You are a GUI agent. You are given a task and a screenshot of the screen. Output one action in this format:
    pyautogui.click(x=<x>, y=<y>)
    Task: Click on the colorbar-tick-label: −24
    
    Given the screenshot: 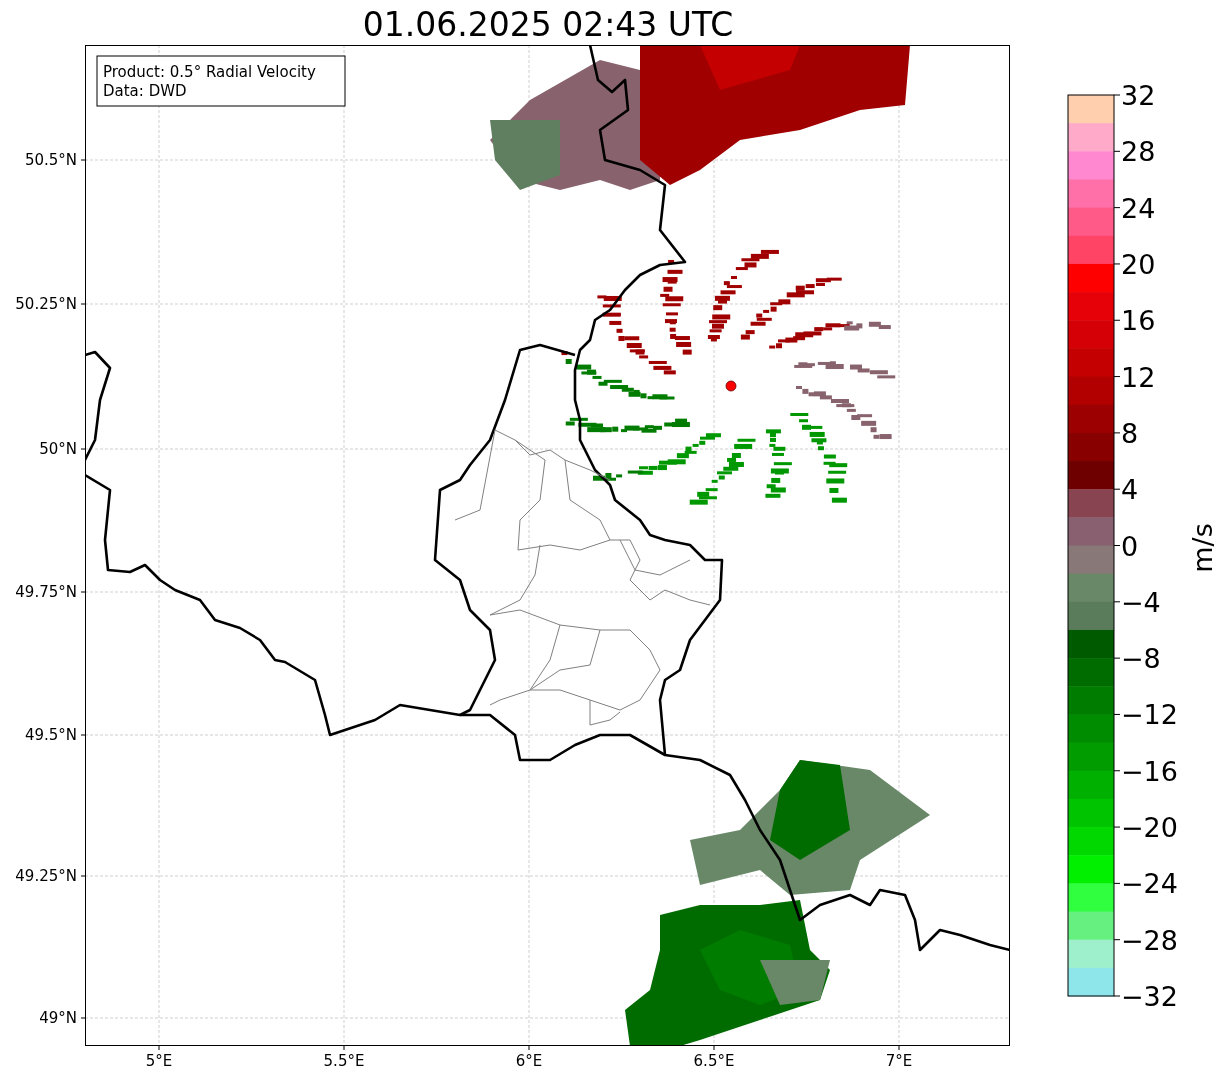 What is the action you would take?
    pyautogui.click(x=1149, y=884)
    